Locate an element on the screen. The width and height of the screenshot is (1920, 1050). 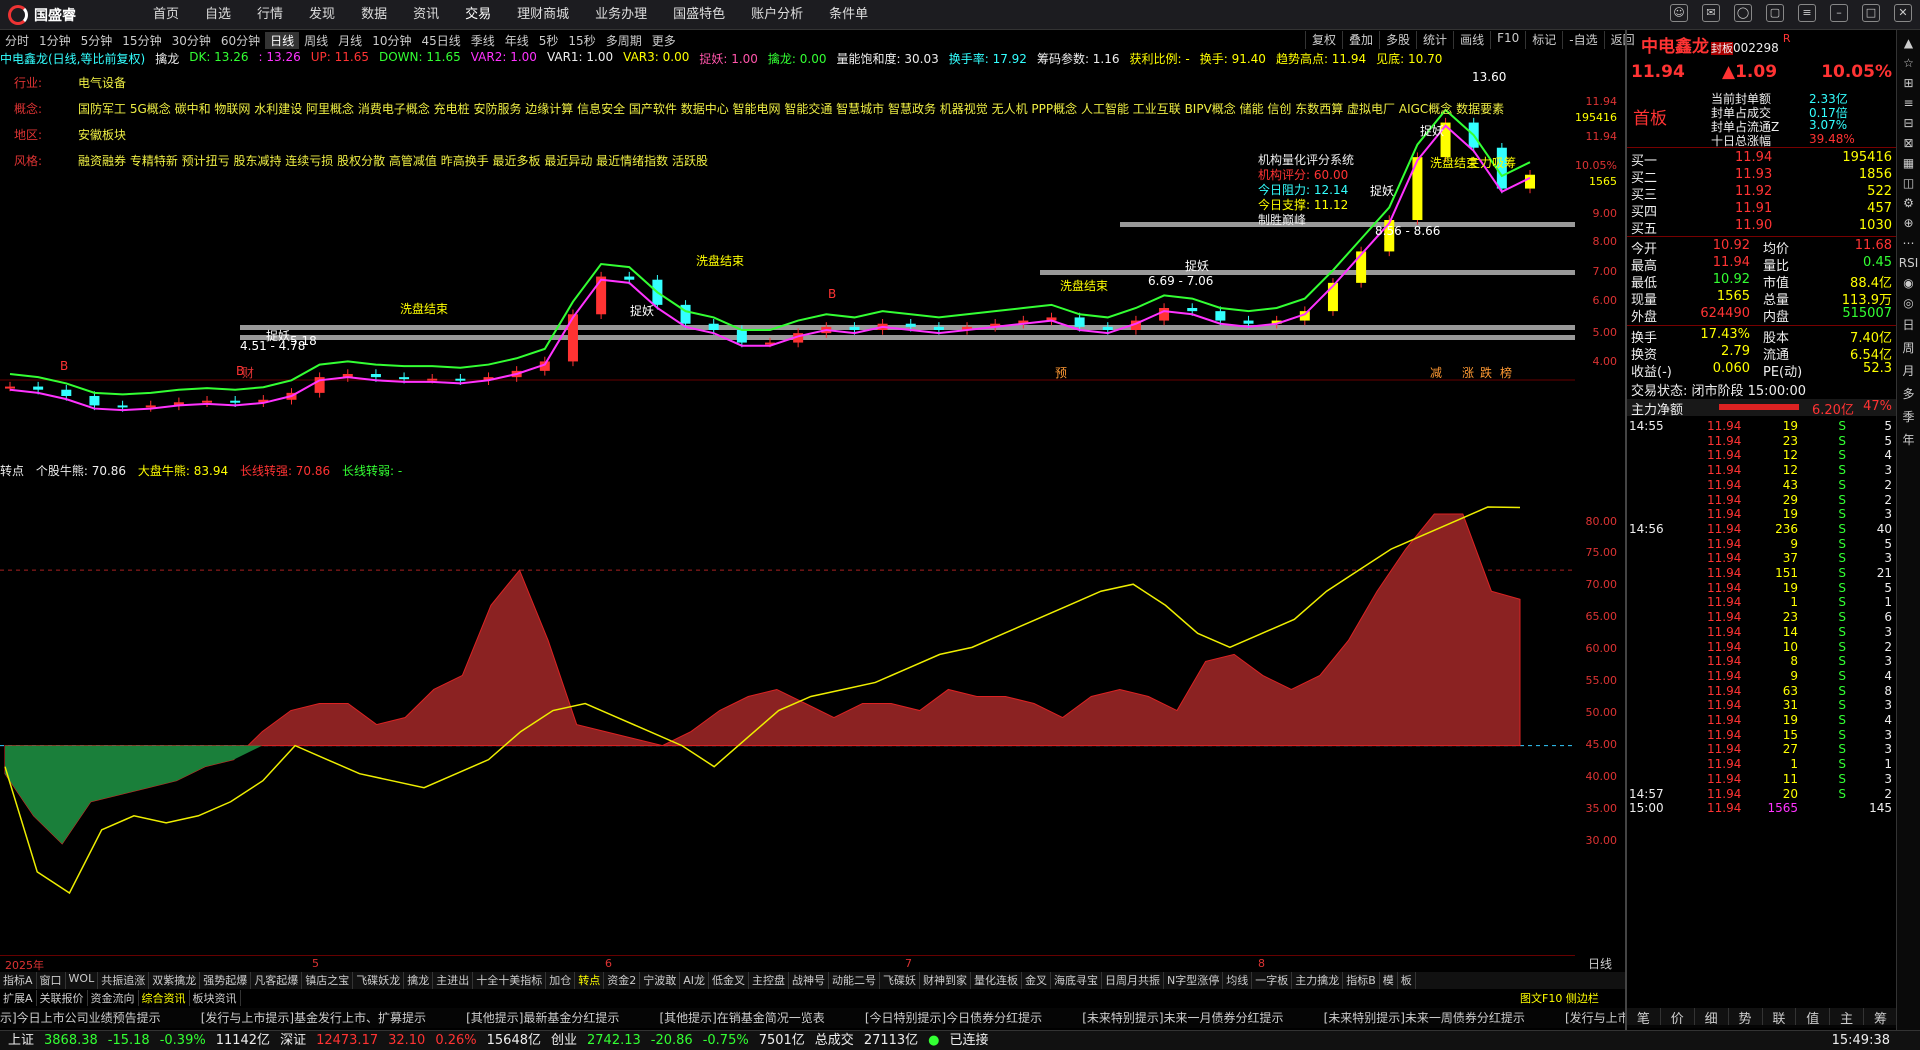
indicator-tab: 财神到家 is located at coordinates (945, 980).